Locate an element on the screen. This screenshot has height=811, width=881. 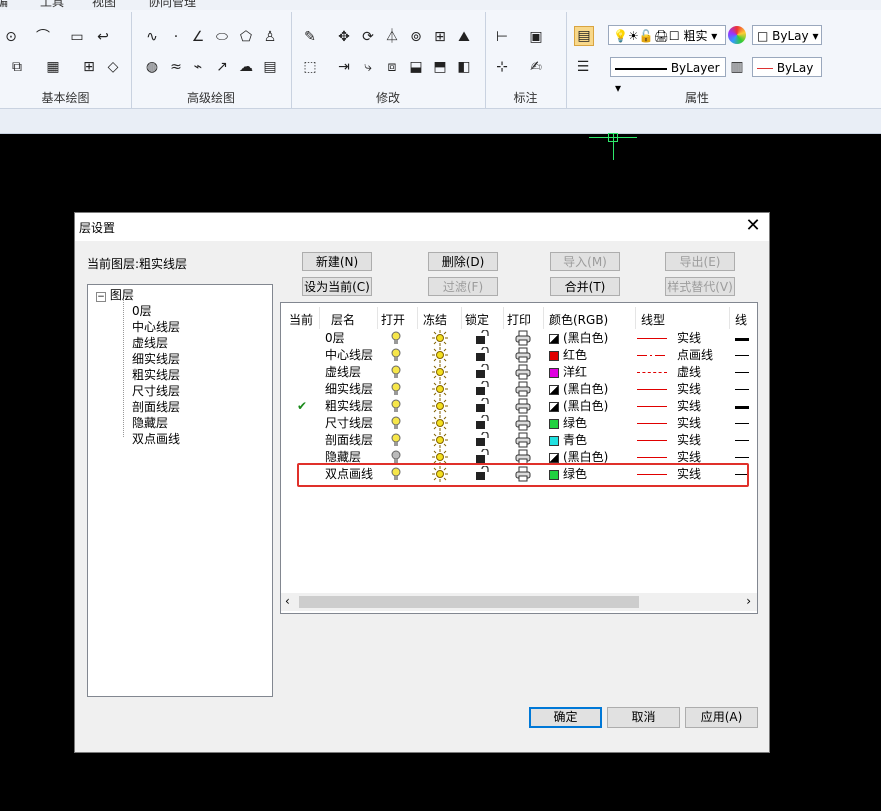
hatch-tool-icon: ▦ is located at coordinates (53, 67).